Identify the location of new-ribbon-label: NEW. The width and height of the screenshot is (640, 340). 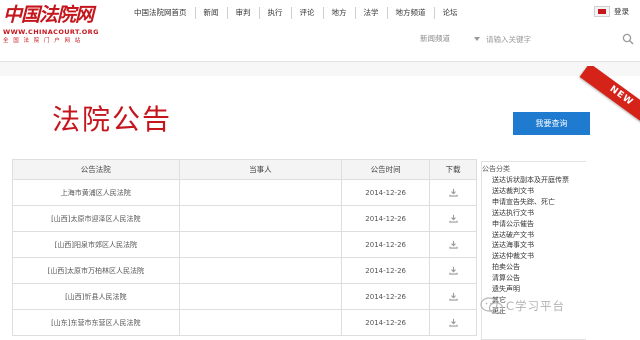
(609, 98).